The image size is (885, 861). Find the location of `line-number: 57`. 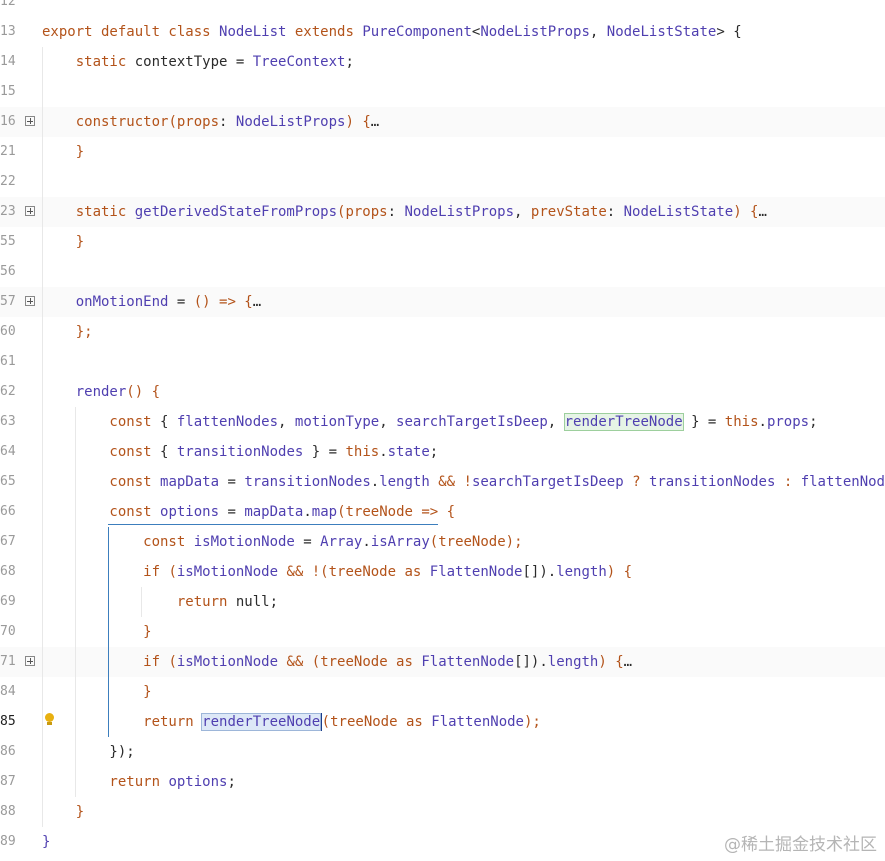

line-number: 57 is located at coordinates (8, 301).